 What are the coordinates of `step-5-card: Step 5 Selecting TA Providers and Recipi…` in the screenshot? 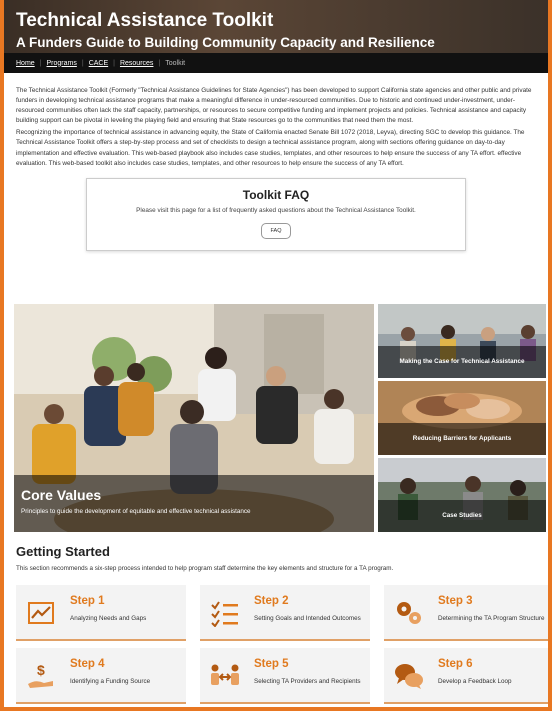 It's located at (285, 676).